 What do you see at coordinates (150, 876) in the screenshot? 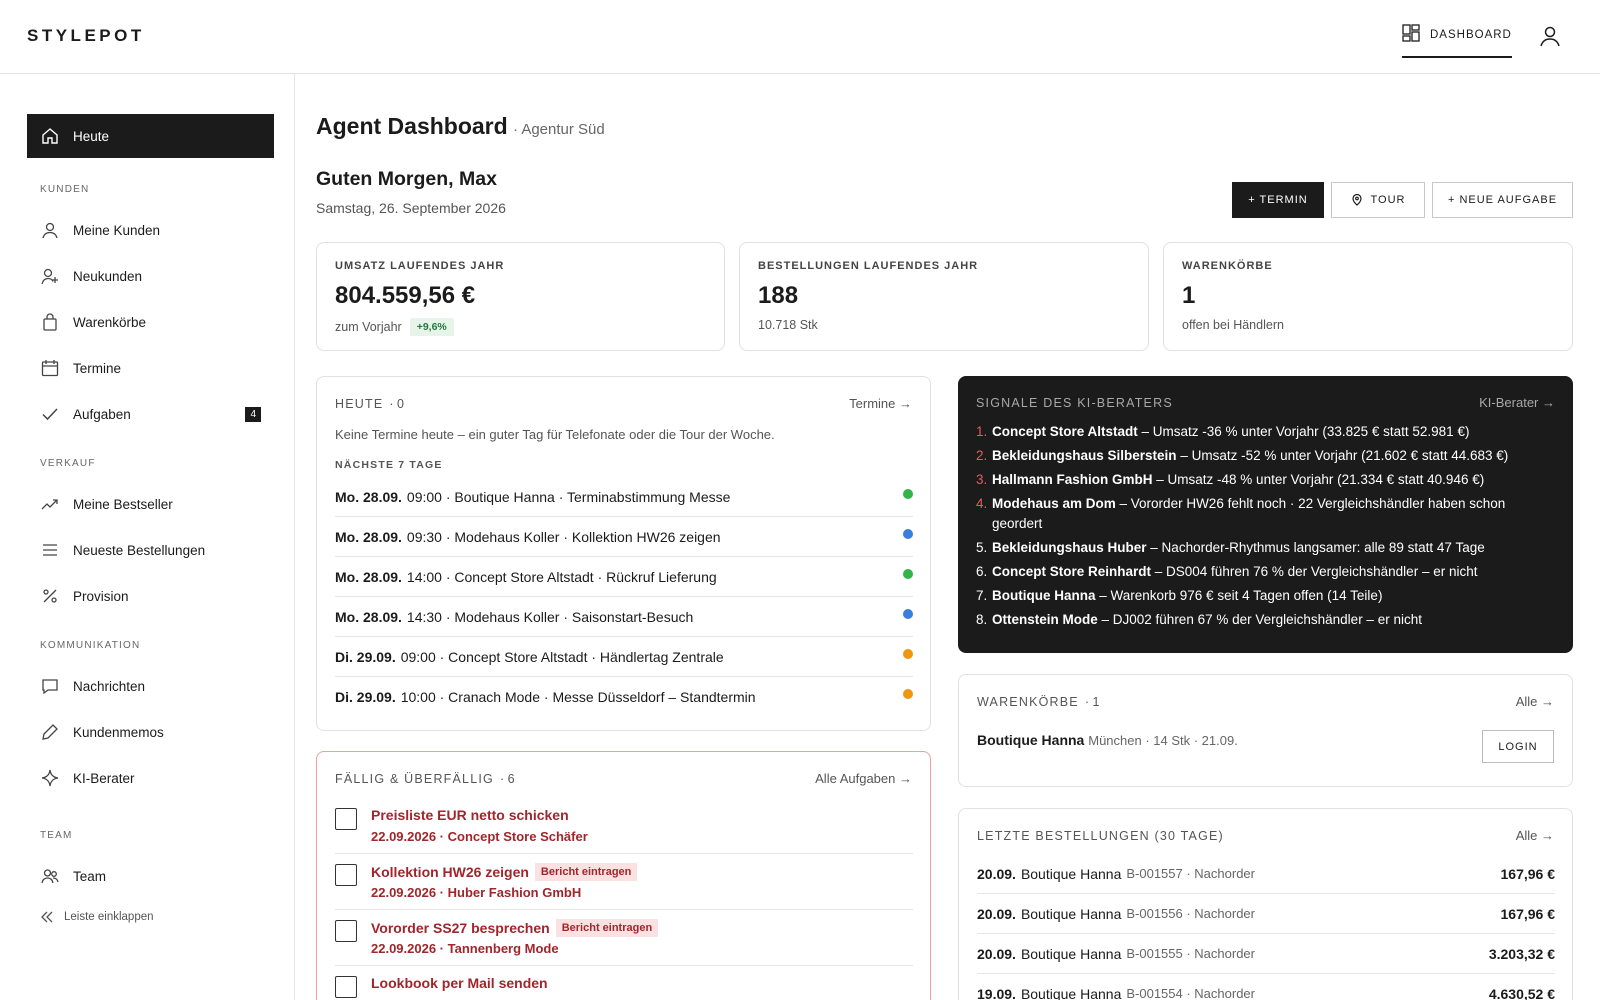
I see `sidebar-item-team: Team` at bounding box center [150, 876].